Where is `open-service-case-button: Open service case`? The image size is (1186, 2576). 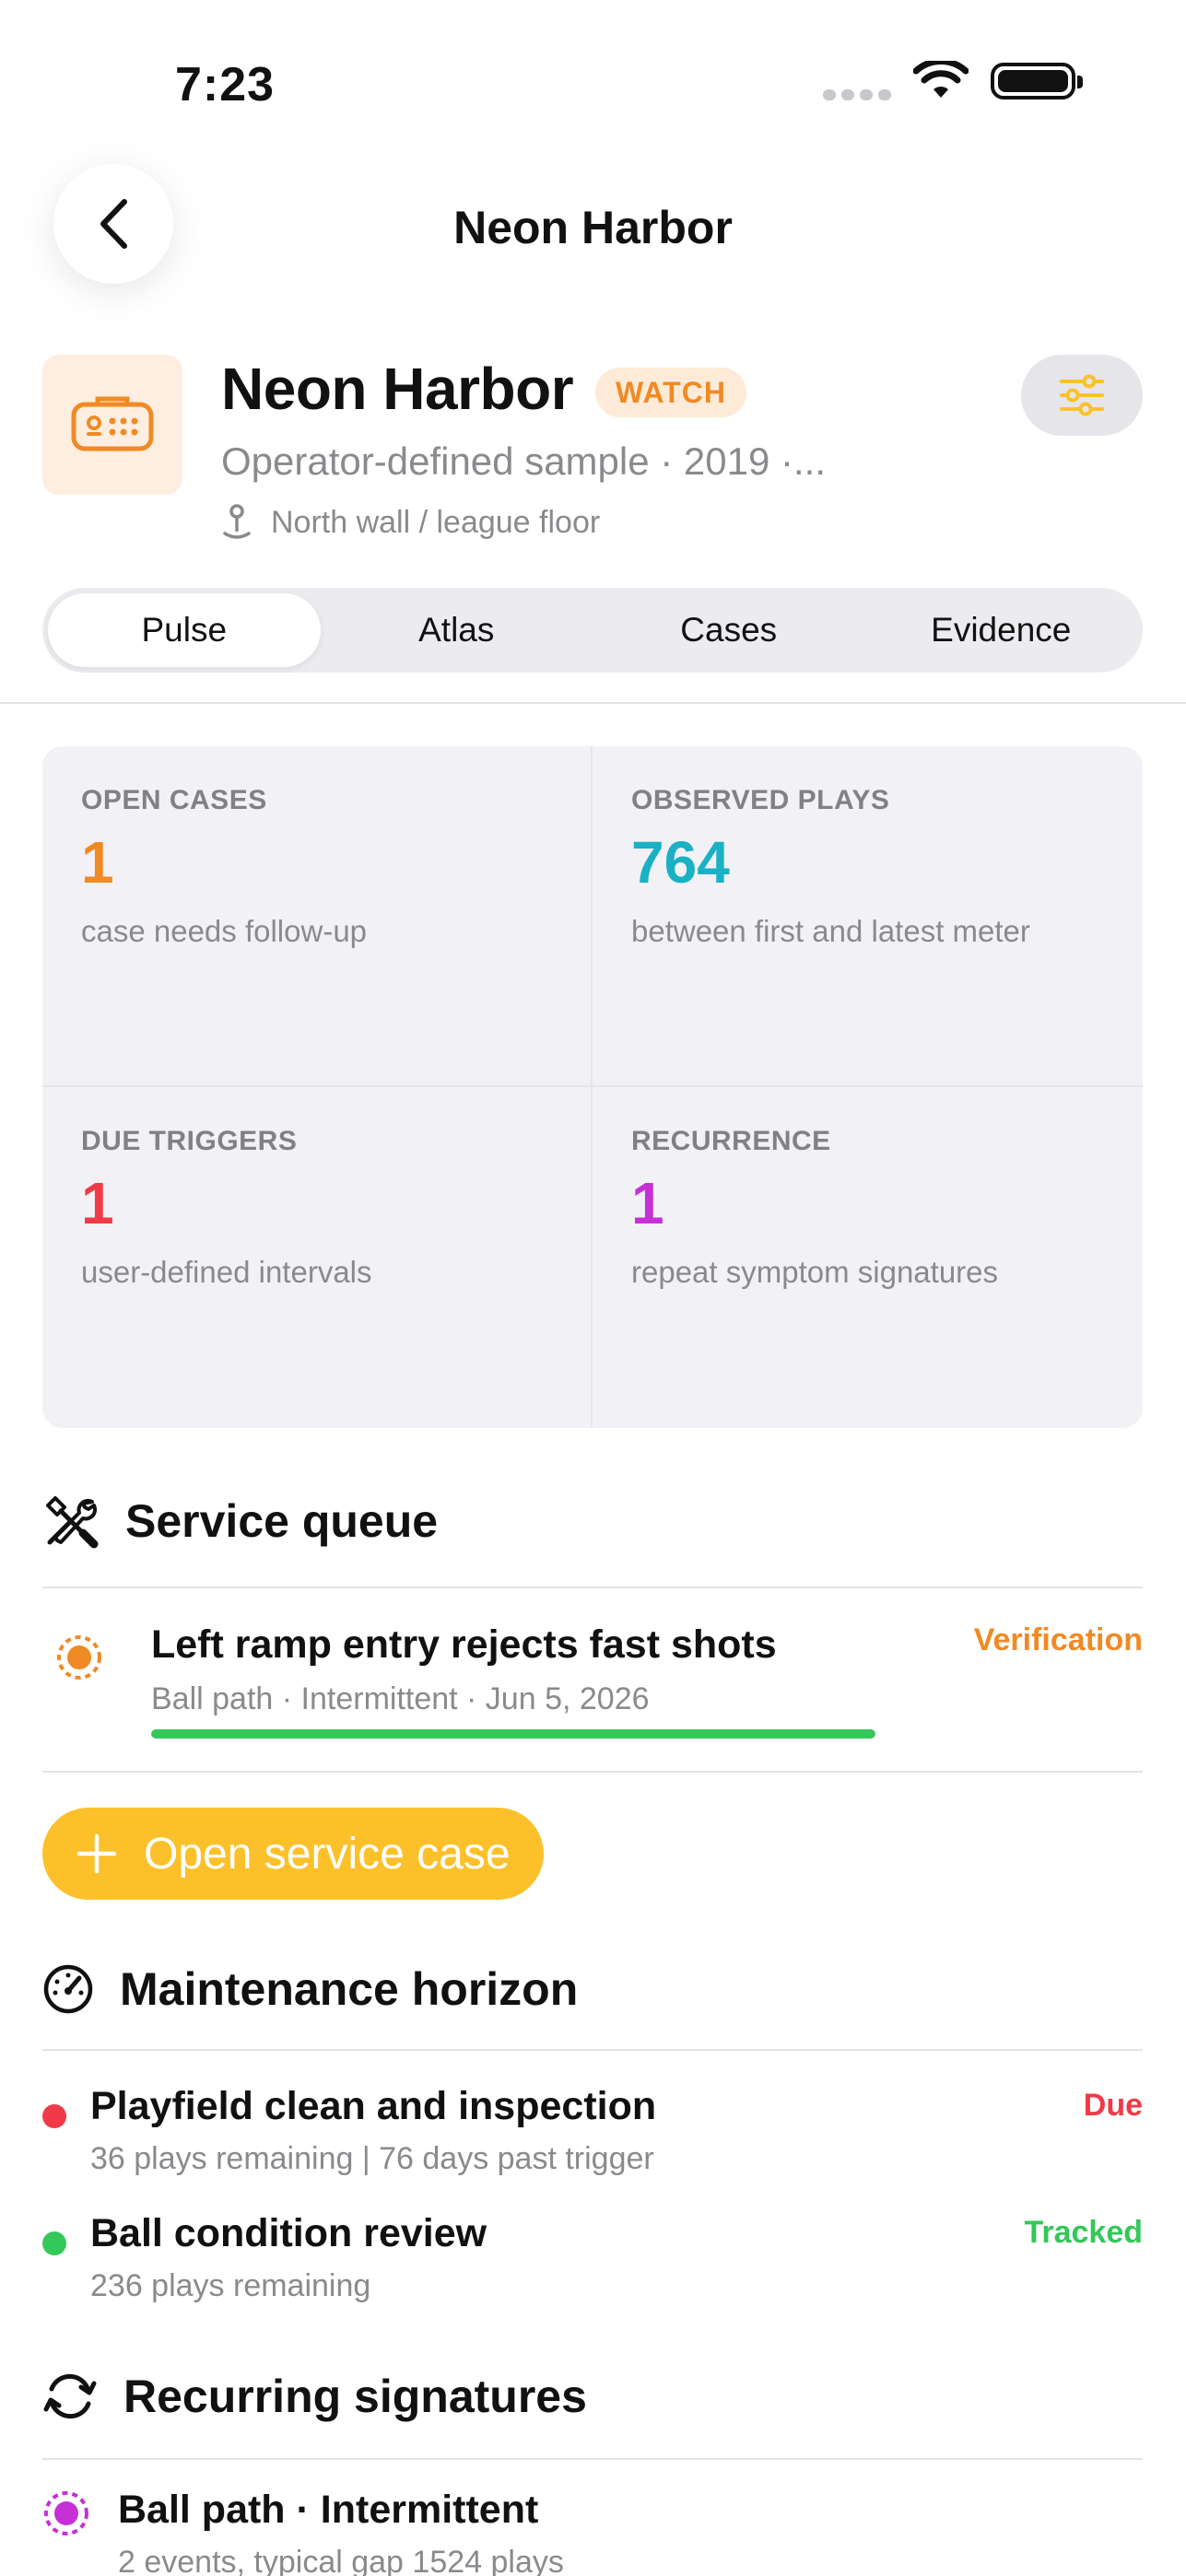
open-service-case-button: Open service case is located at coordinates (293, 1854).